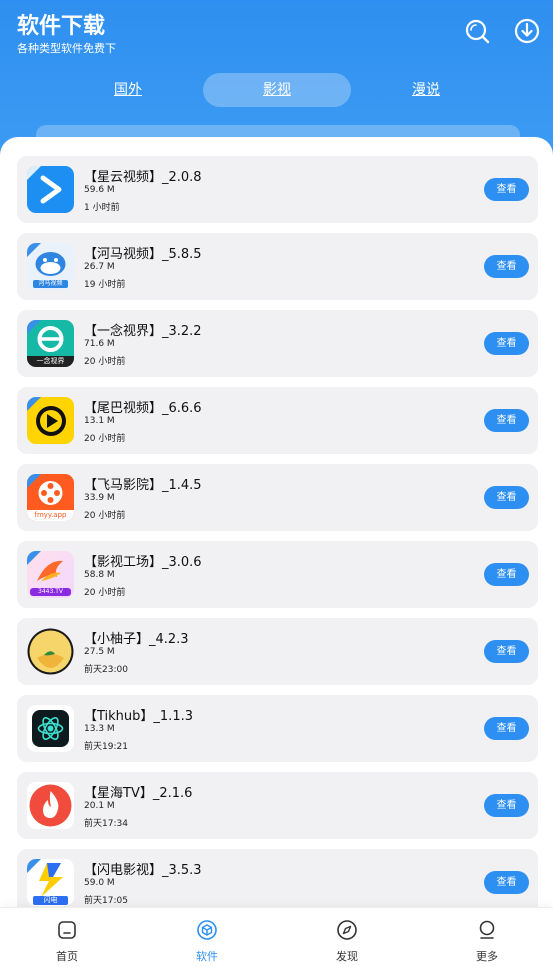 The image size is (553, 967). I want to click on list-item: 【小柚子】_4.2.3 27.5 M 前天23:00 查看, so click(277, 651).